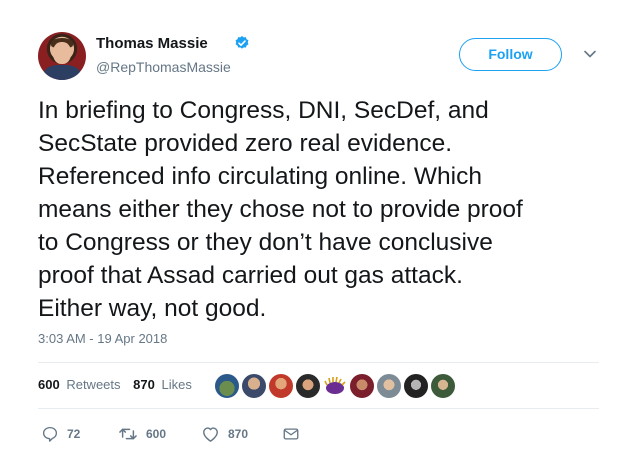 Image resolution: width=636 pixels, height=470 pixels. I want to click on retweets-label: Retweets, so click(93, 384).